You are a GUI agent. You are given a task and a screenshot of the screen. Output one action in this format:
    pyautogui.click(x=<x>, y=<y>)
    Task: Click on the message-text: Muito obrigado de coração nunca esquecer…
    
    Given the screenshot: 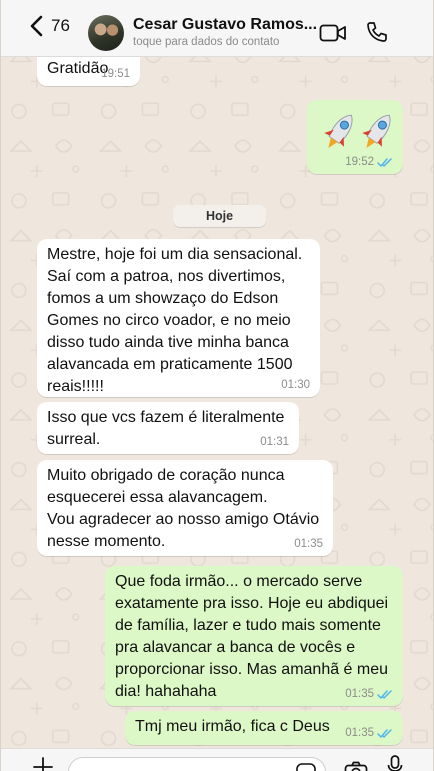 What is the action you would take?
    pyautogui.click(x=183, y=508)
    